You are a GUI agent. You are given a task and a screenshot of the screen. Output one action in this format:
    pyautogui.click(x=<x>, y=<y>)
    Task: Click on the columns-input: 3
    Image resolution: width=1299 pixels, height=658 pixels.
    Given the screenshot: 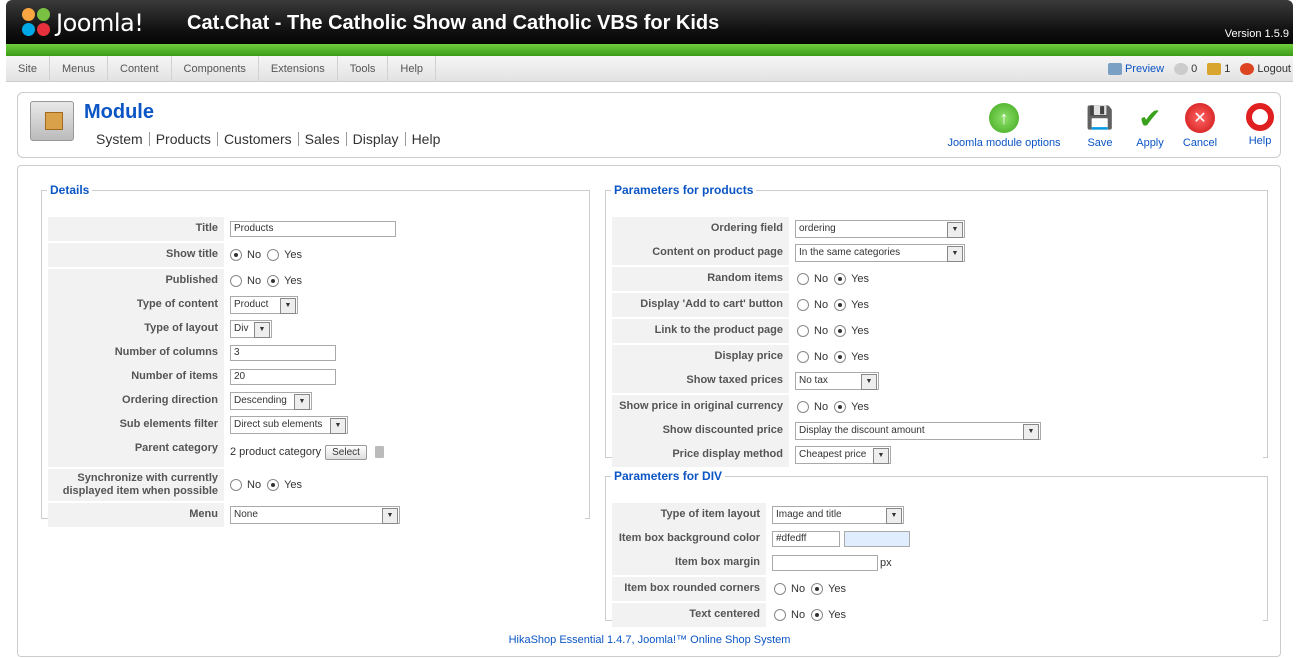 What is the action you would take?
    pyautogui.click(x=283, y=353)
    